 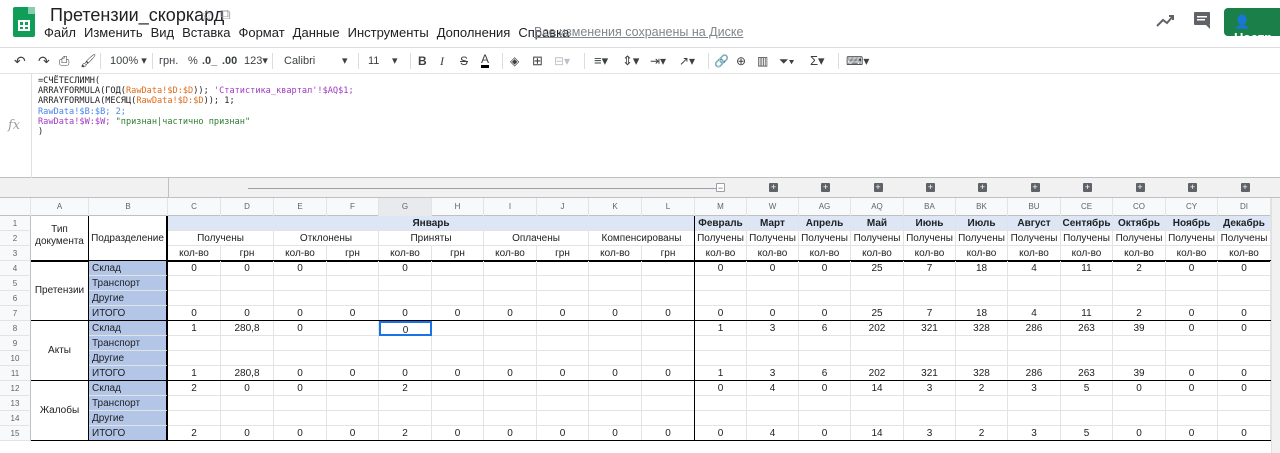 What do you see at coordinates (857, 61) in the screenshot?
I see `input-tools-icon: ⌨▾` at bounding box center [857, 61].